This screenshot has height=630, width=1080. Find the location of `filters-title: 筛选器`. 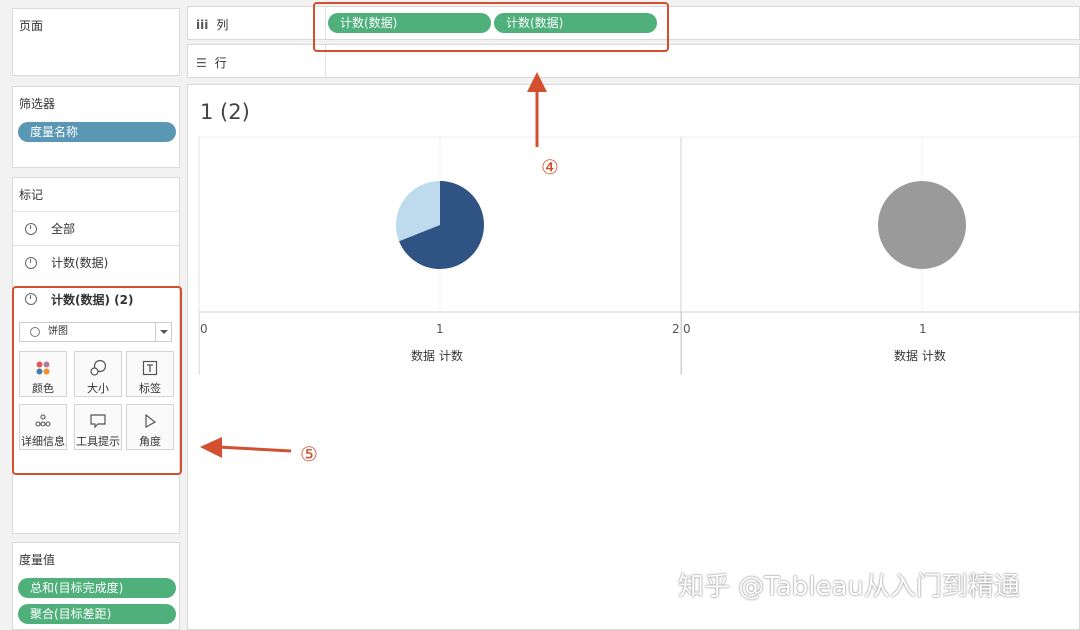

filters-title: 筛选器 is located at coordinates (37, 104).